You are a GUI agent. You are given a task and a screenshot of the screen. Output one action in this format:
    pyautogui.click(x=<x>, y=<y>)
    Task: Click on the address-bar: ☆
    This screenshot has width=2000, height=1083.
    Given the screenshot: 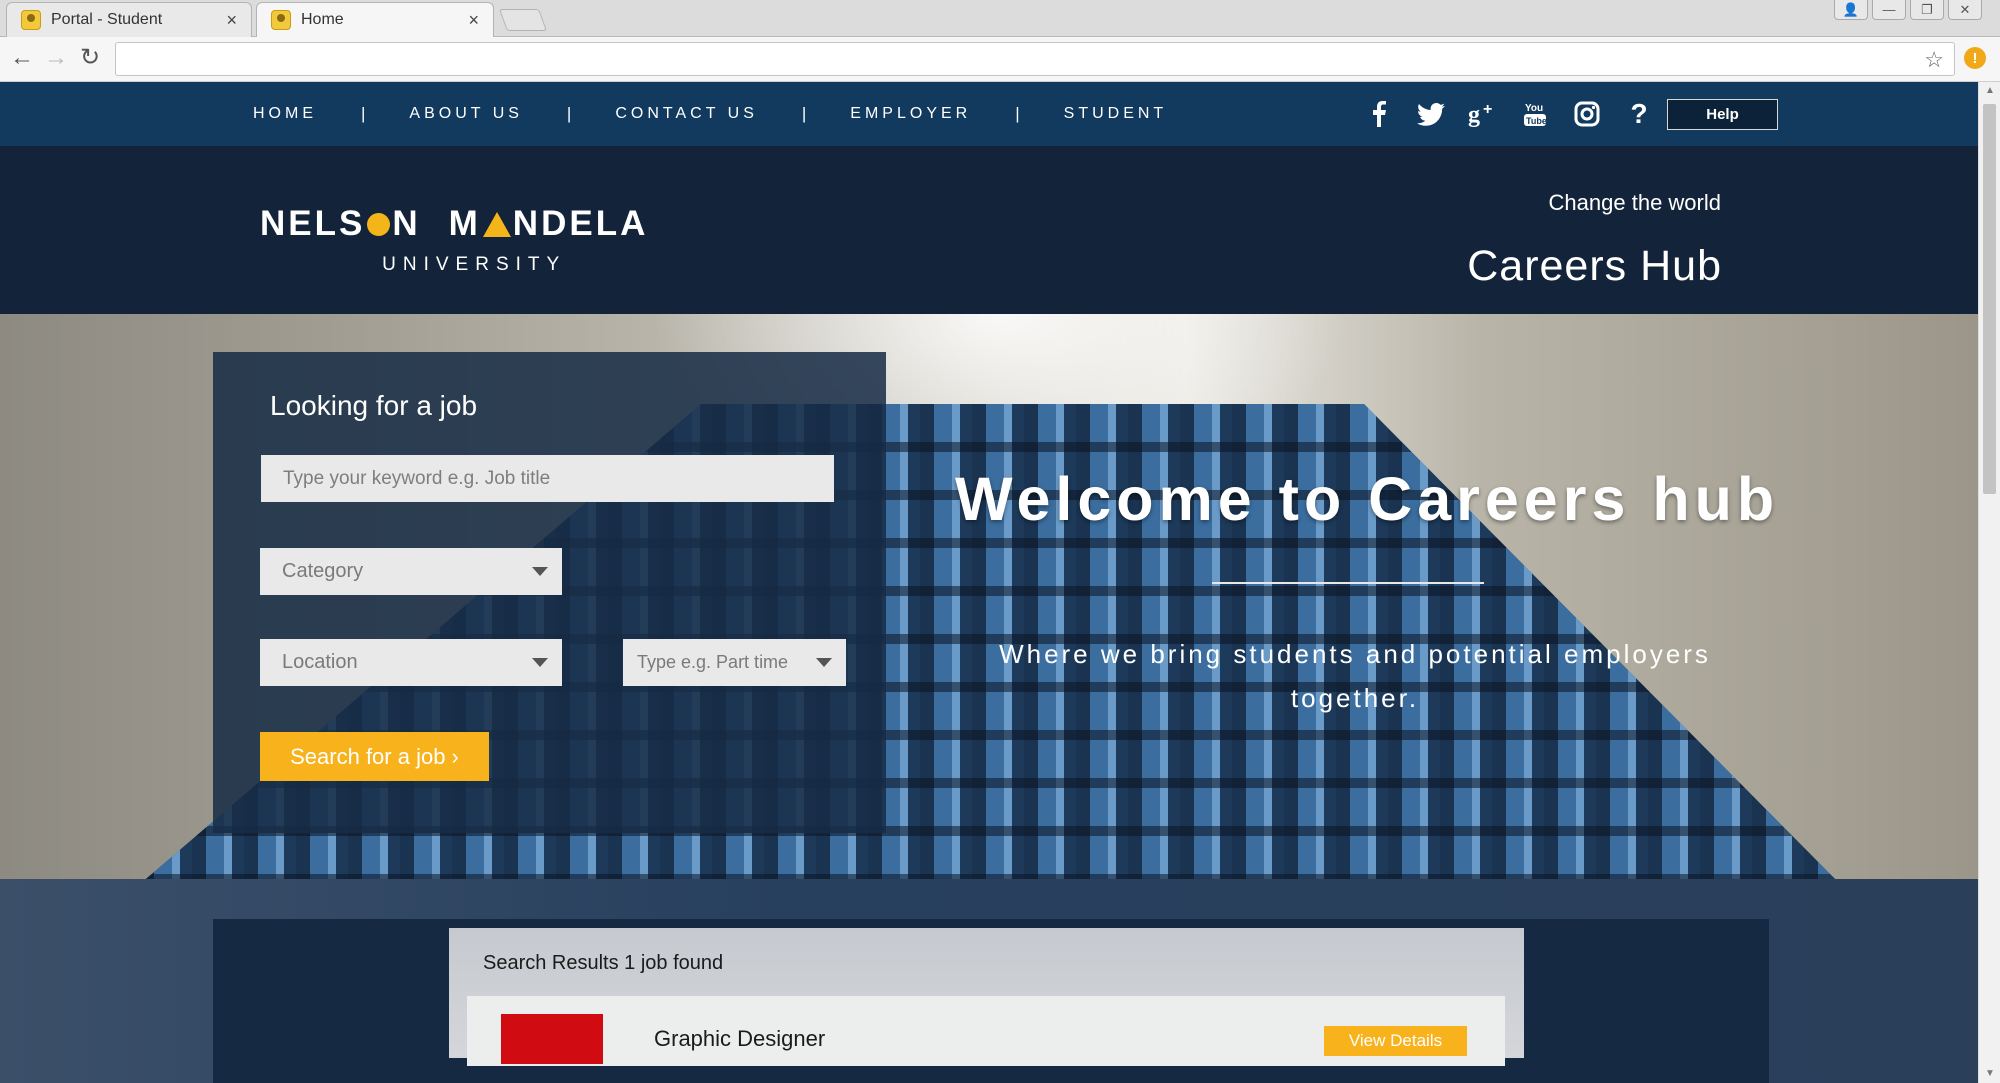 What is the action you would take?
    pyautogui.click(x=1035, y=59)
    